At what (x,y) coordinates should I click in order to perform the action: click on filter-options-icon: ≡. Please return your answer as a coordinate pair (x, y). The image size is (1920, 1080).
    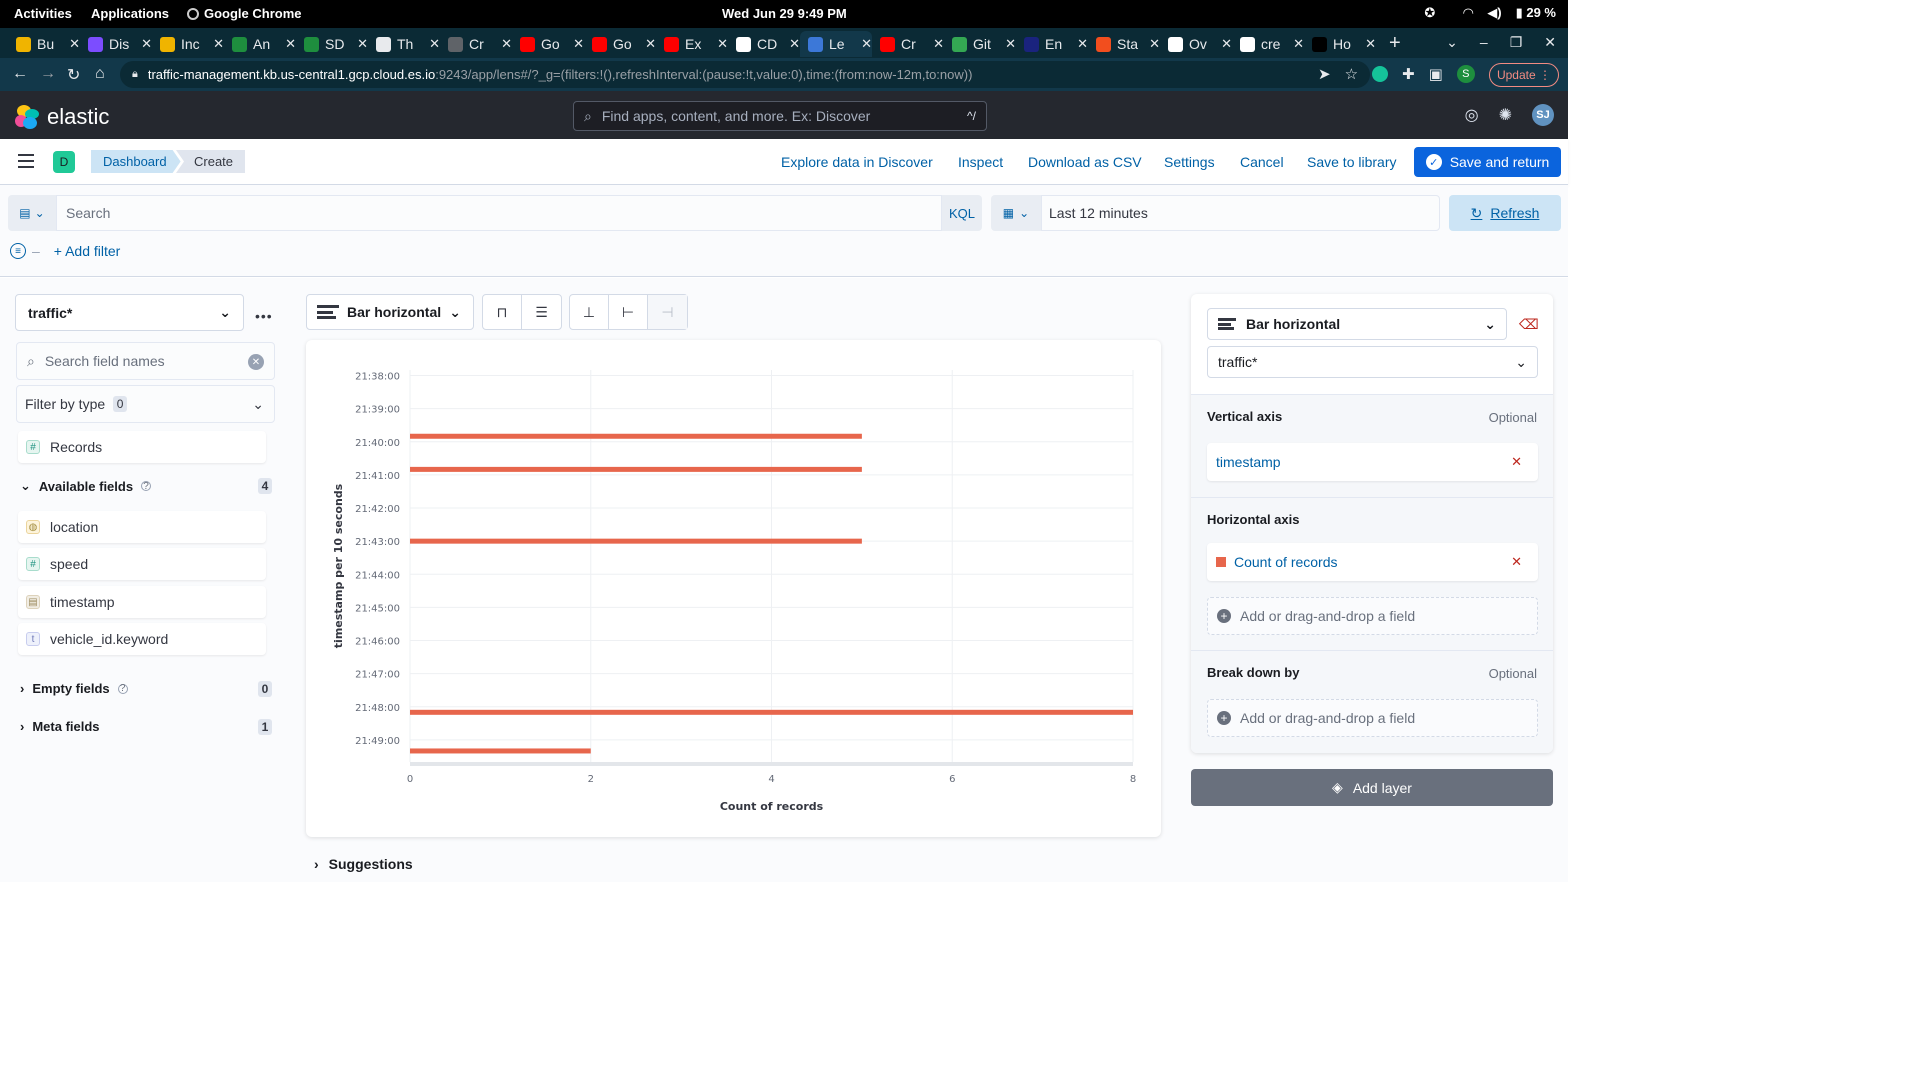
    Looking at the image, I should click on (18, 251).